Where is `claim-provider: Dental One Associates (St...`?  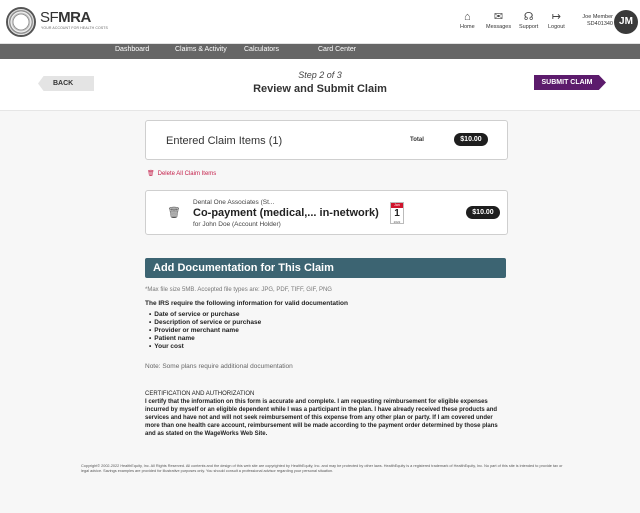 claim-provider: Dental One Associates (St... is located at coordinates (234, 202).